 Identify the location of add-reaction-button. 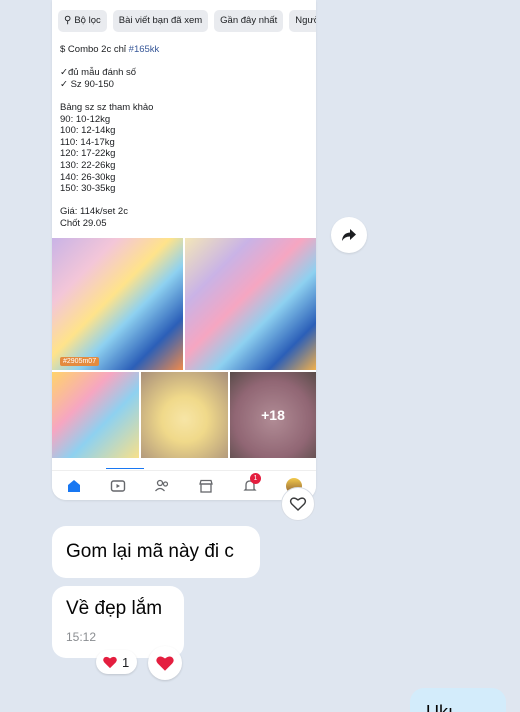
(165, 663).